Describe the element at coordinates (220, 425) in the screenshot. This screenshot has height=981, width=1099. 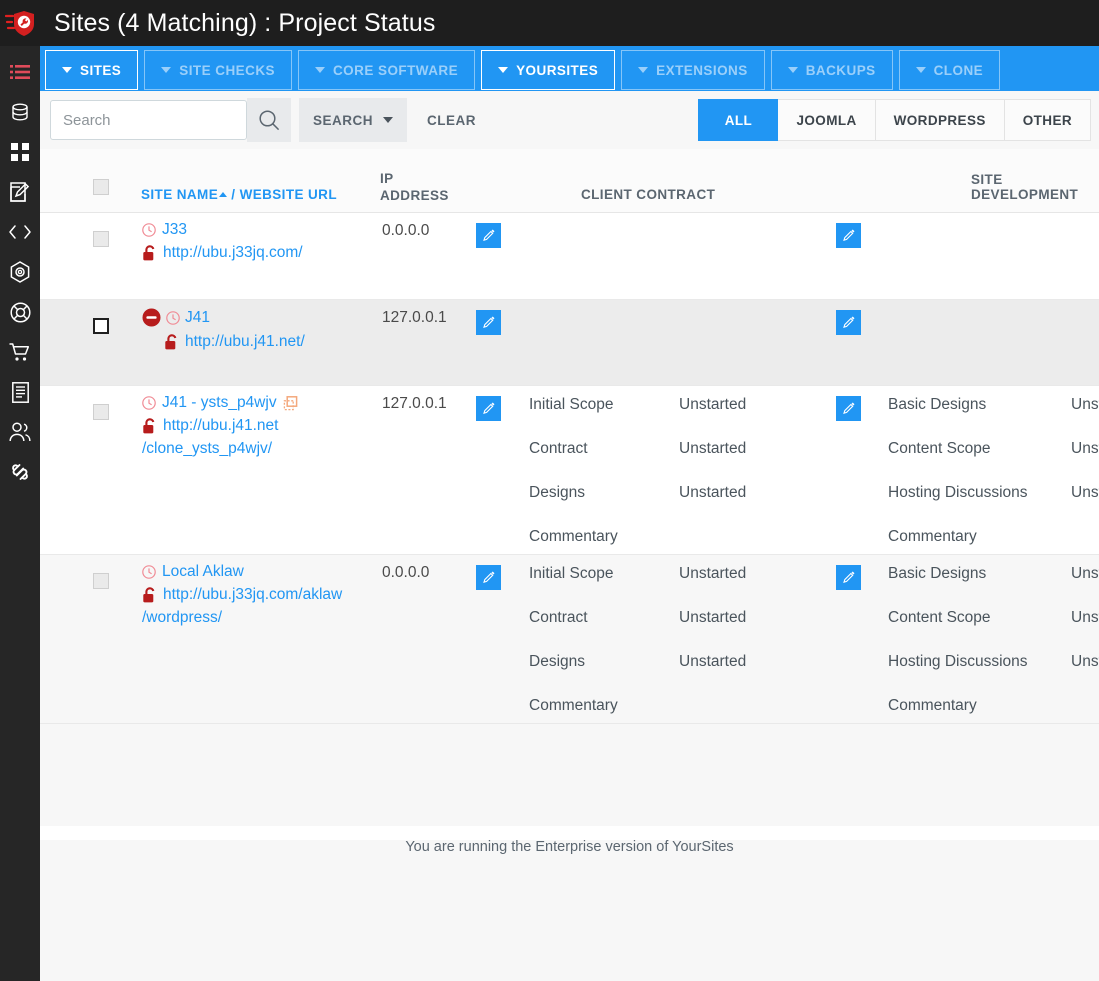
I see `site-url-link: http://ubu.j41.net` at that location.